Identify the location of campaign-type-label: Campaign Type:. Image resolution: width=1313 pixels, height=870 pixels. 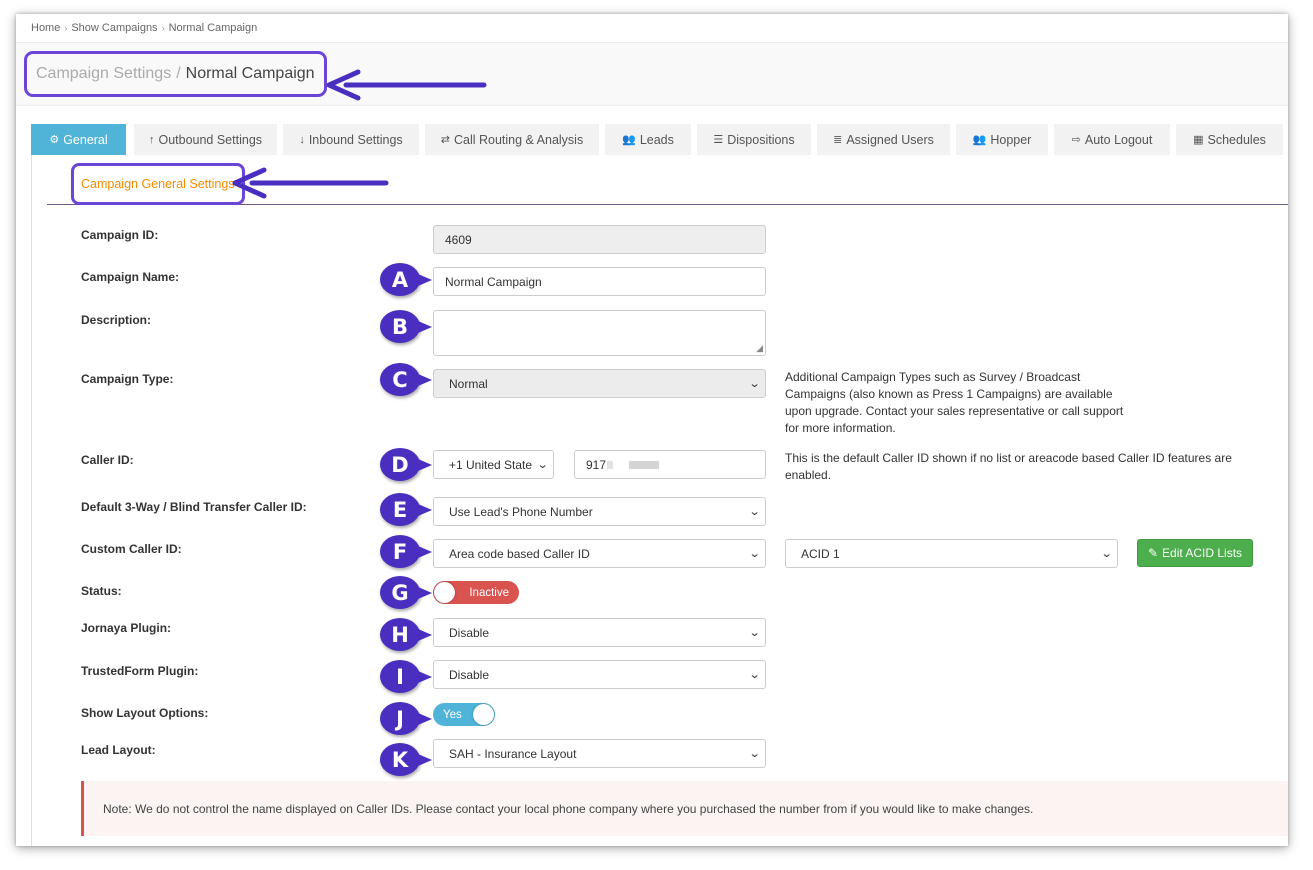
(127, 379).